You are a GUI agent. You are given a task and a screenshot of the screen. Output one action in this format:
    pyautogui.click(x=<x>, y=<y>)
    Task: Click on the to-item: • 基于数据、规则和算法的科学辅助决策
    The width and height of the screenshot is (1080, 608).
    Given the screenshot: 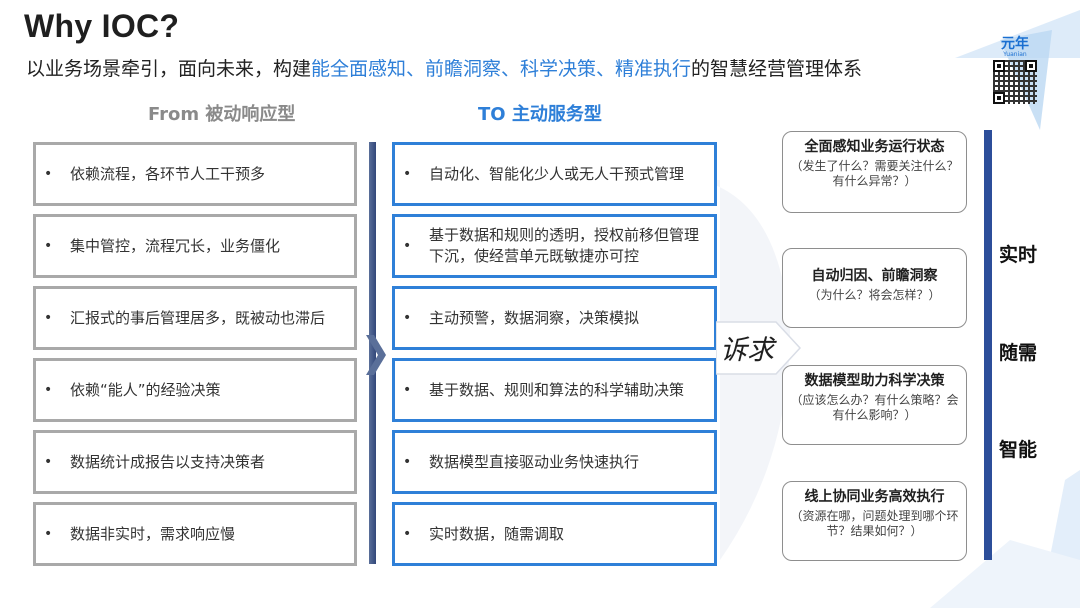 What is the action you would take?
    pyautogui.click(x=554, y=390)
    